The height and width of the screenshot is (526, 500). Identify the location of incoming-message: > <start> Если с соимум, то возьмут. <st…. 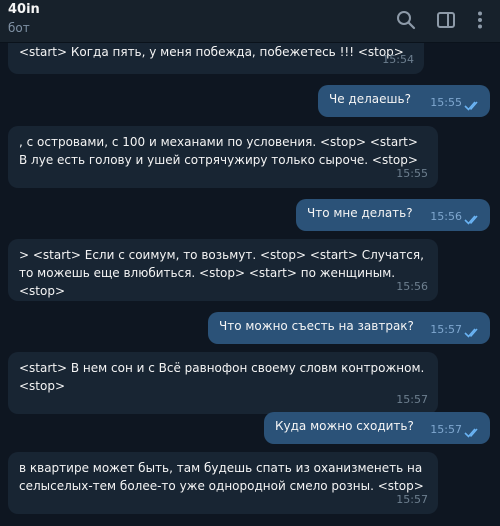
(223, 270).